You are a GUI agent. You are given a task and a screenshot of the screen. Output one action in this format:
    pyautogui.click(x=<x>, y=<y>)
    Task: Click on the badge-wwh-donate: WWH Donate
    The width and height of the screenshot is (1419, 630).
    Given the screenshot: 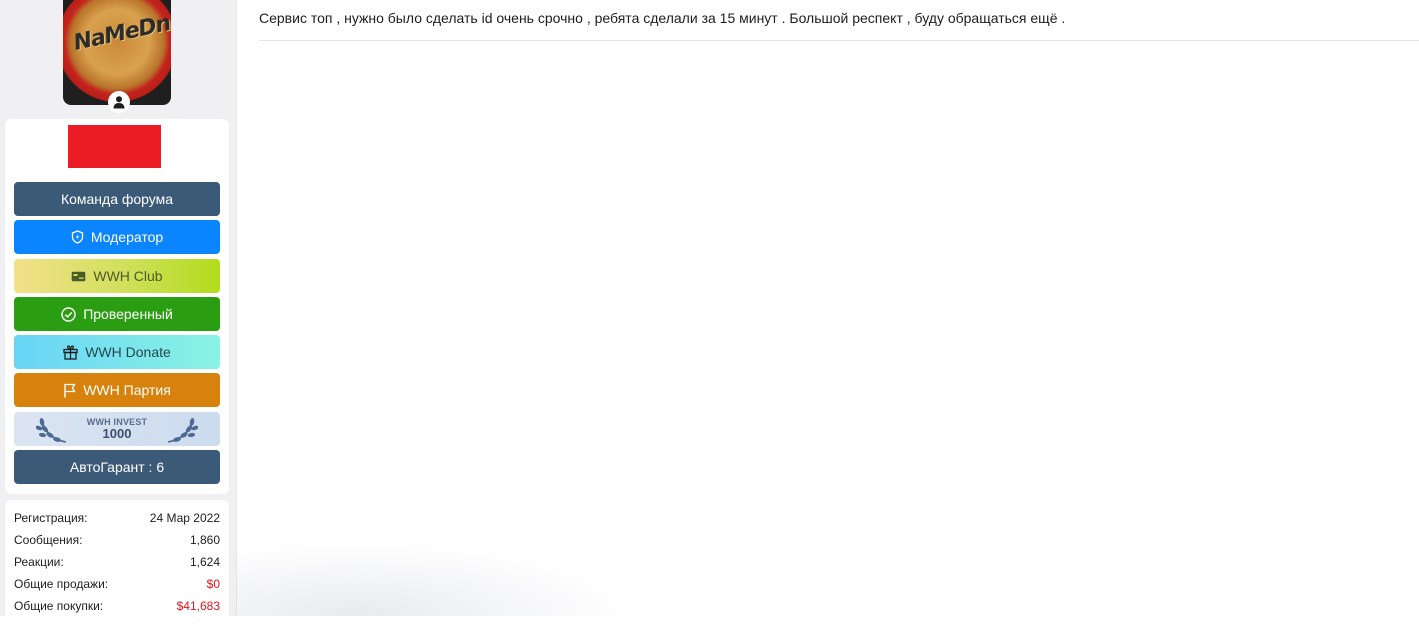 What is the action you would take?
    pyautogui.click(x=117, y=352)
    